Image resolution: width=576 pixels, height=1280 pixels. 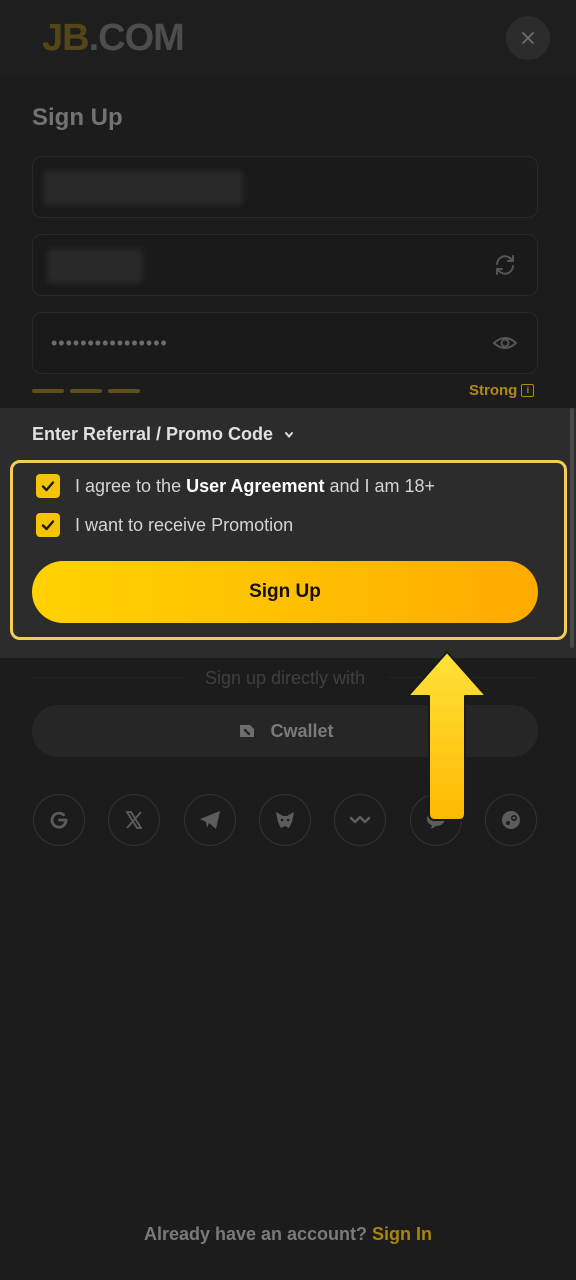 I want to click on metamask-button, so click(x=285, y=820).